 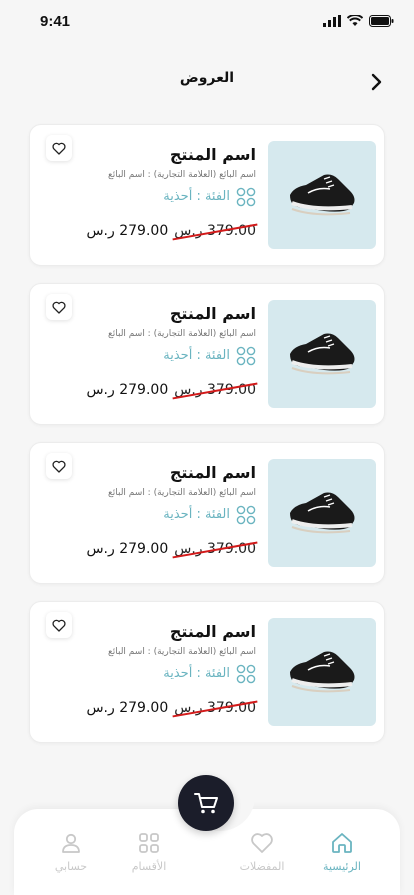 I want to click on page-title: العروض, so click(x=207, y=78).